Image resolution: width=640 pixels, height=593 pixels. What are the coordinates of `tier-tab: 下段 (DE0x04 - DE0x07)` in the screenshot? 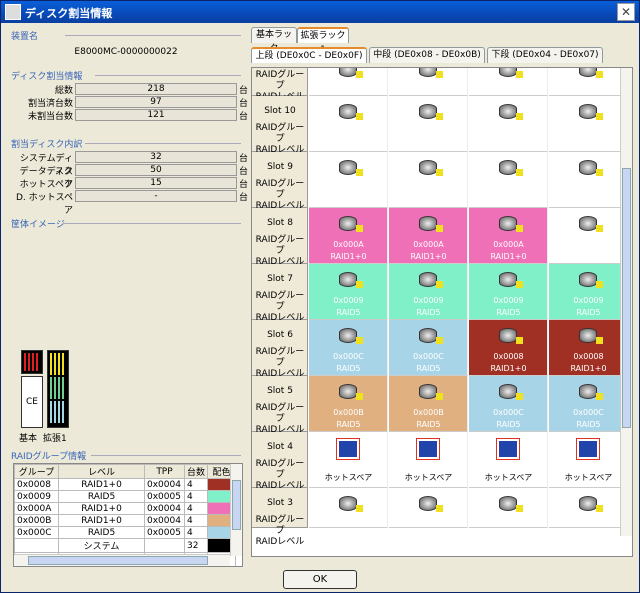 It's located at (545, 55).